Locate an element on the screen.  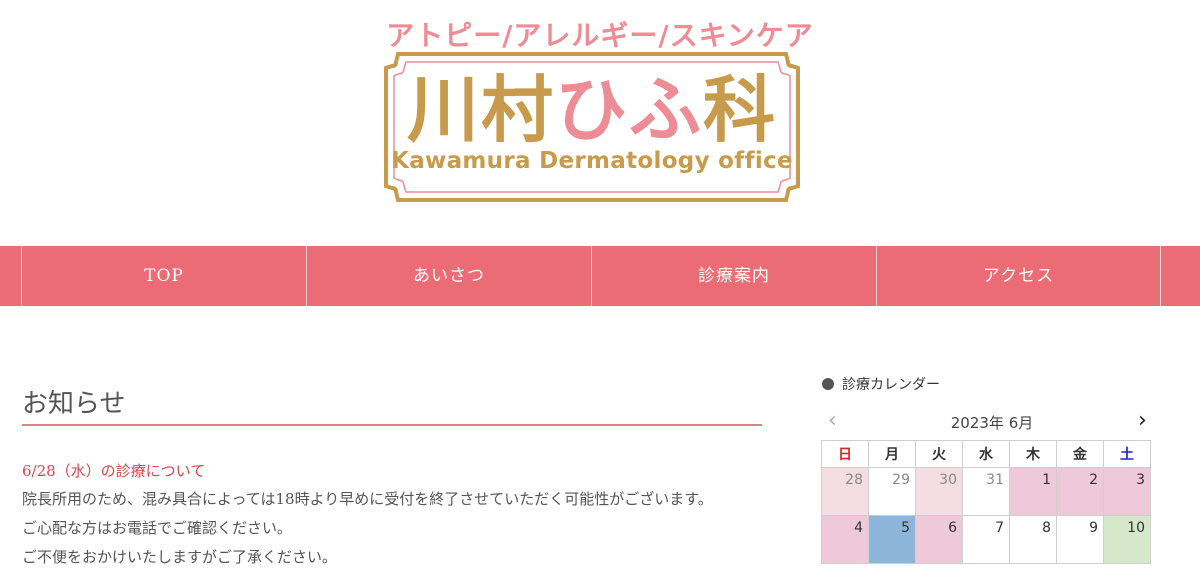
calendar-day: 4 is located at coordinates (845, 539).